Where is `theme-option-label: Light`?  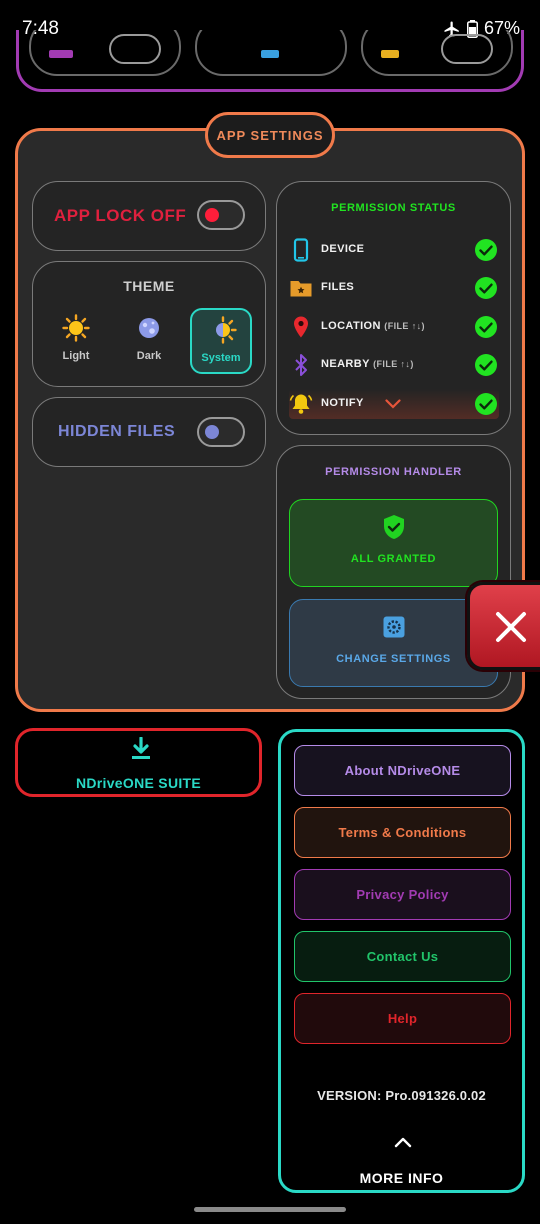 theme-option-label: Light is located at coordinates (76, 356).